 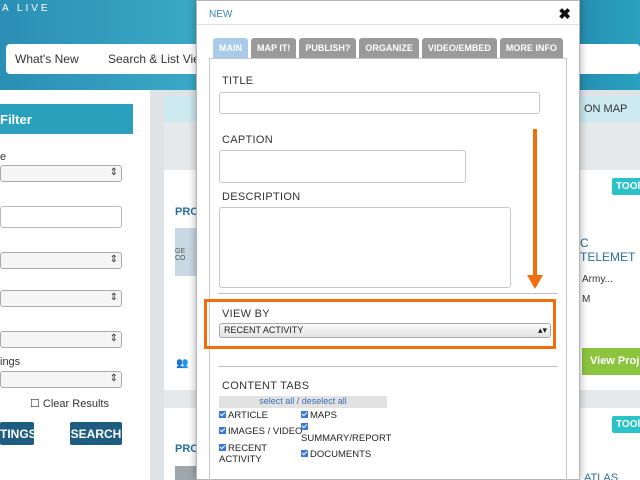 I want to click on result-heading-1: C TELEMET, so click(x=610, y=250).